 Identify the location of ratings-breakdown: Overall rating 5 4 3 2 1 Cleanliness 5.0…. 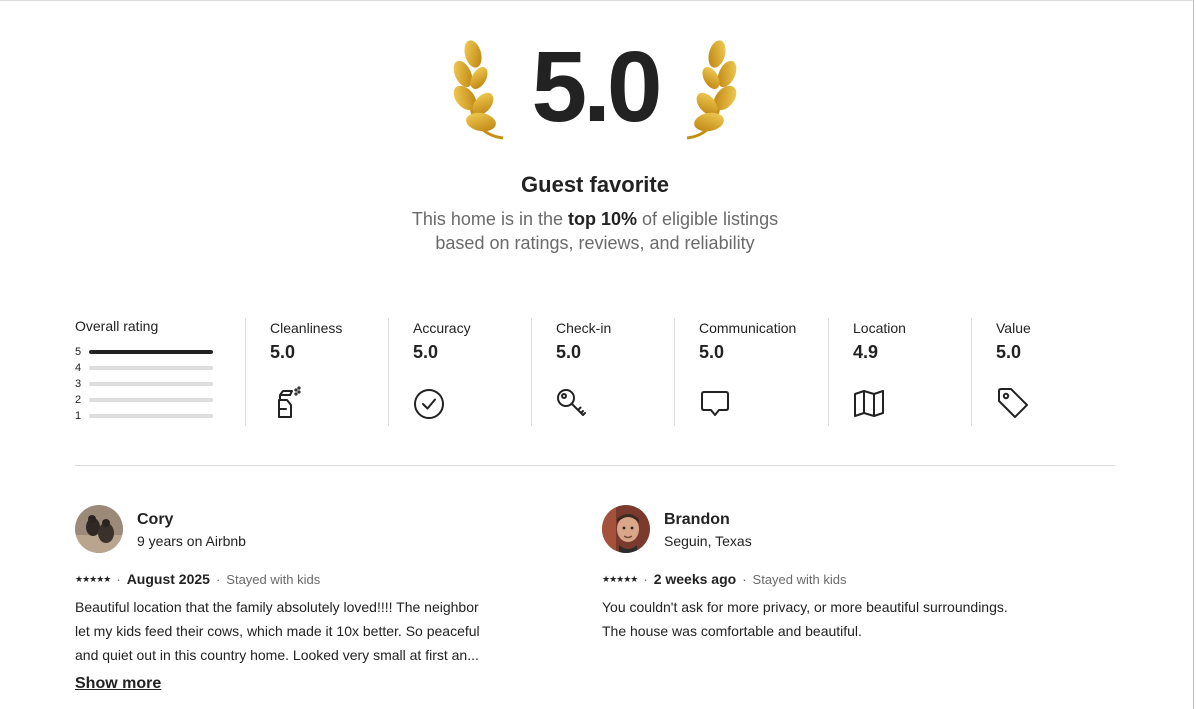
(595, 372).